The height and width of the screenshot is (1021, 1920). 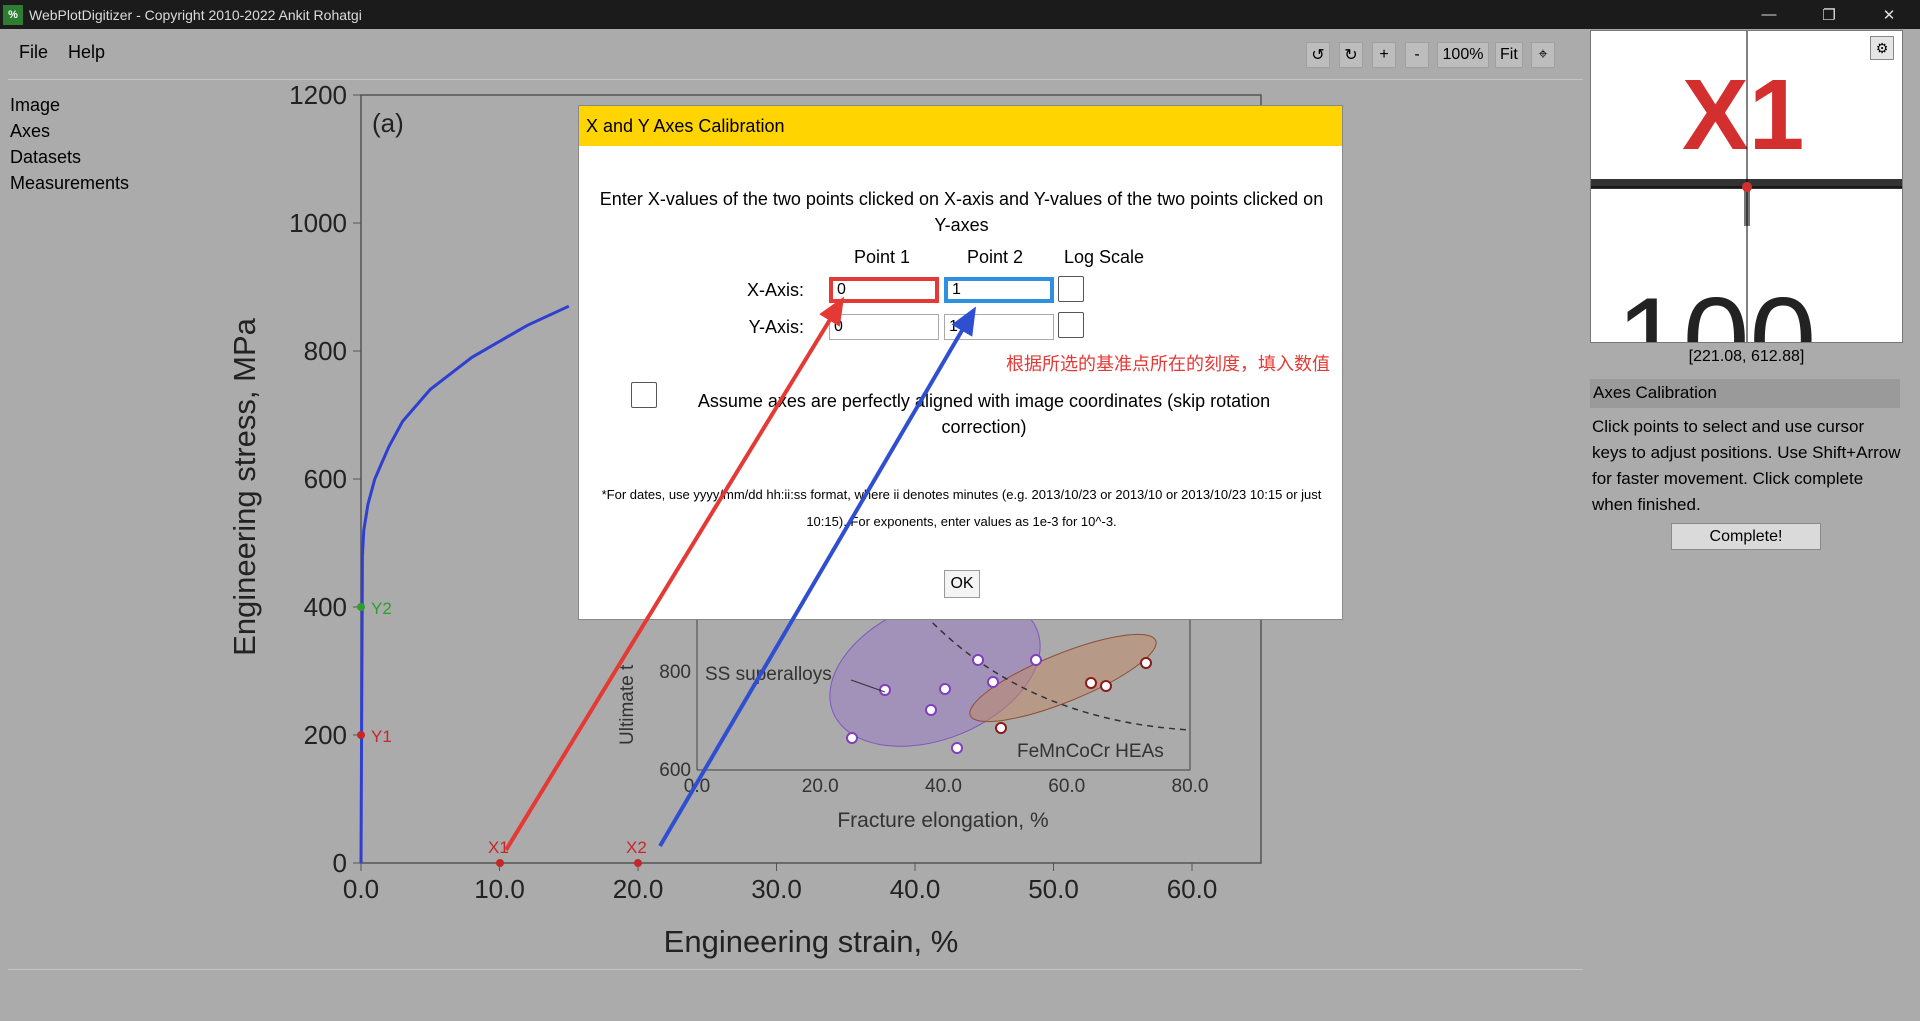 What do you see at coordinates (768, 674) in the screenshot?
I see `inset-label-ss: SS superalloys` at bounding box center [768, 674].